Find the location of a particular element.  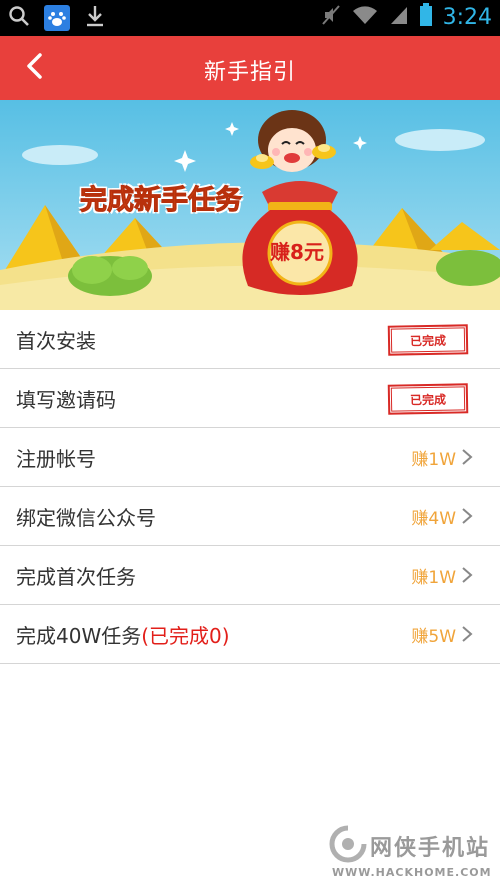

task-label-text: 完成40W任务 is located at coordinates (79, 636).